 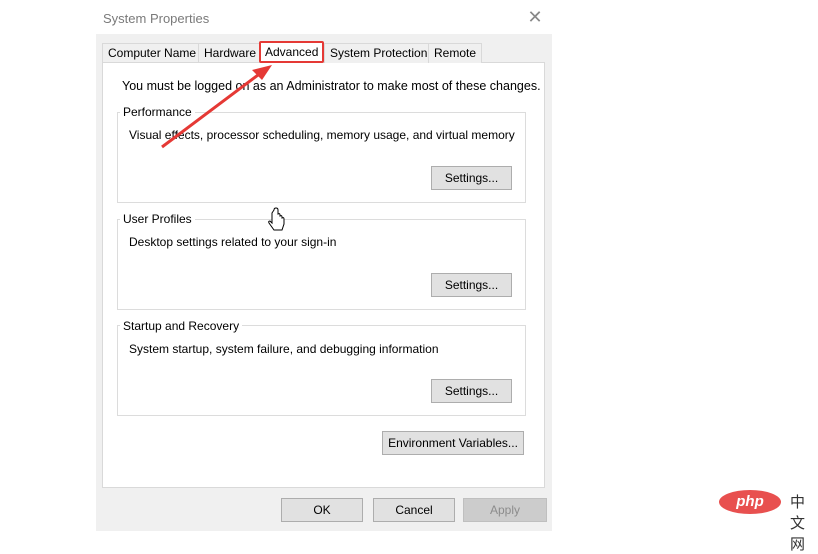 I want to click on php-logo: php, so click(x=750, y=502).